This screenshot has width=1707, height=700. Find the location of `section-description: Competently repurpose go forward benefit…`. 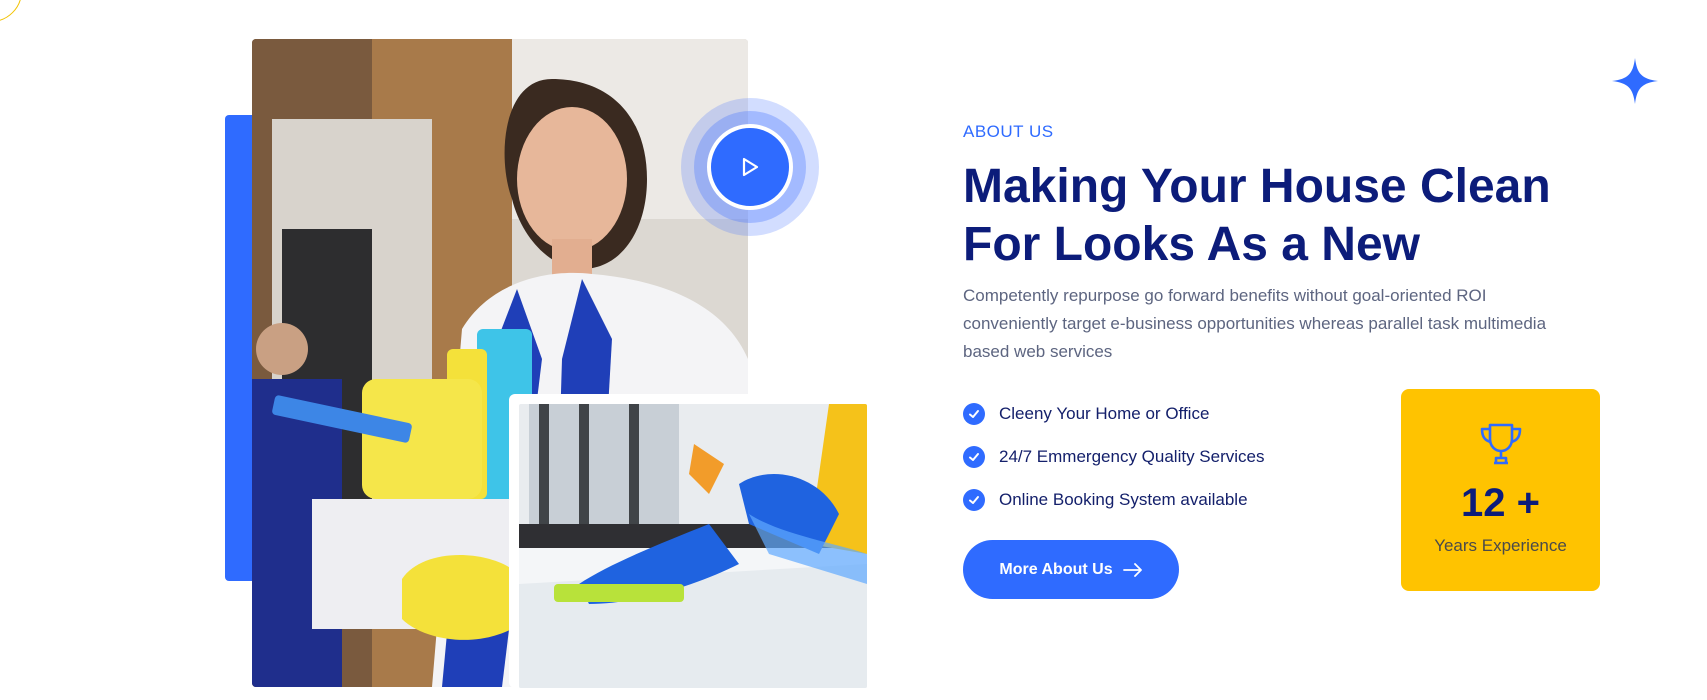

section-description: Competently repurpose go forward benefit… is located at coordinates (1255, 323).